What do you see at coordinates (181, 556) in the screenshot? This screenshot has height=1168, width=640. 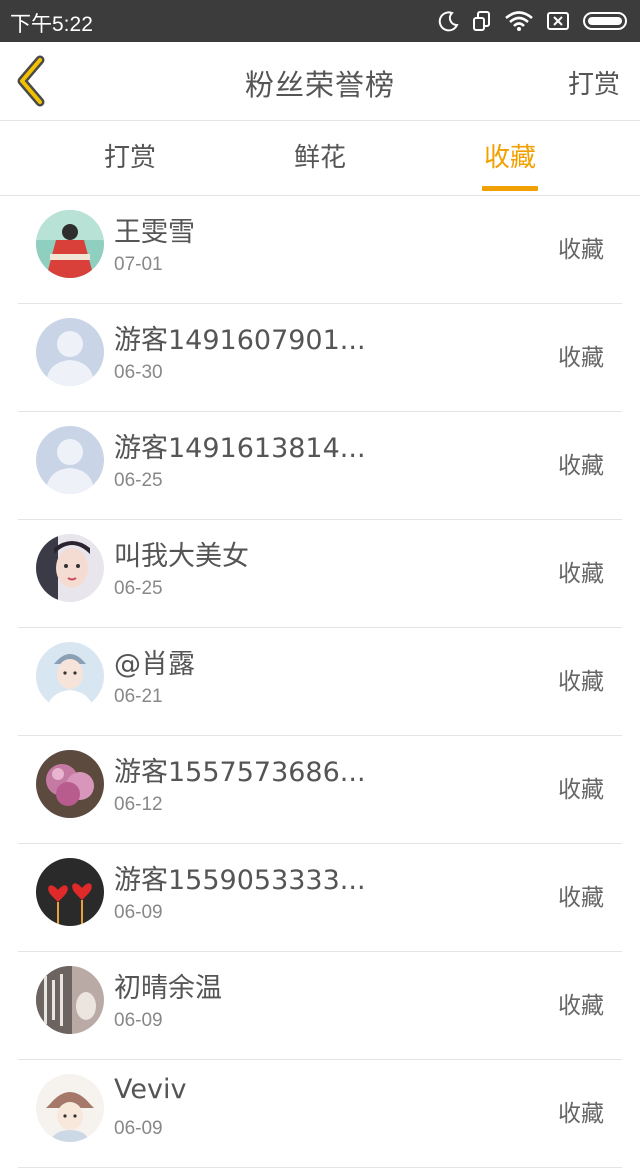 I see `fan-name: 叫我大美女` at bounding box center [181, 556].